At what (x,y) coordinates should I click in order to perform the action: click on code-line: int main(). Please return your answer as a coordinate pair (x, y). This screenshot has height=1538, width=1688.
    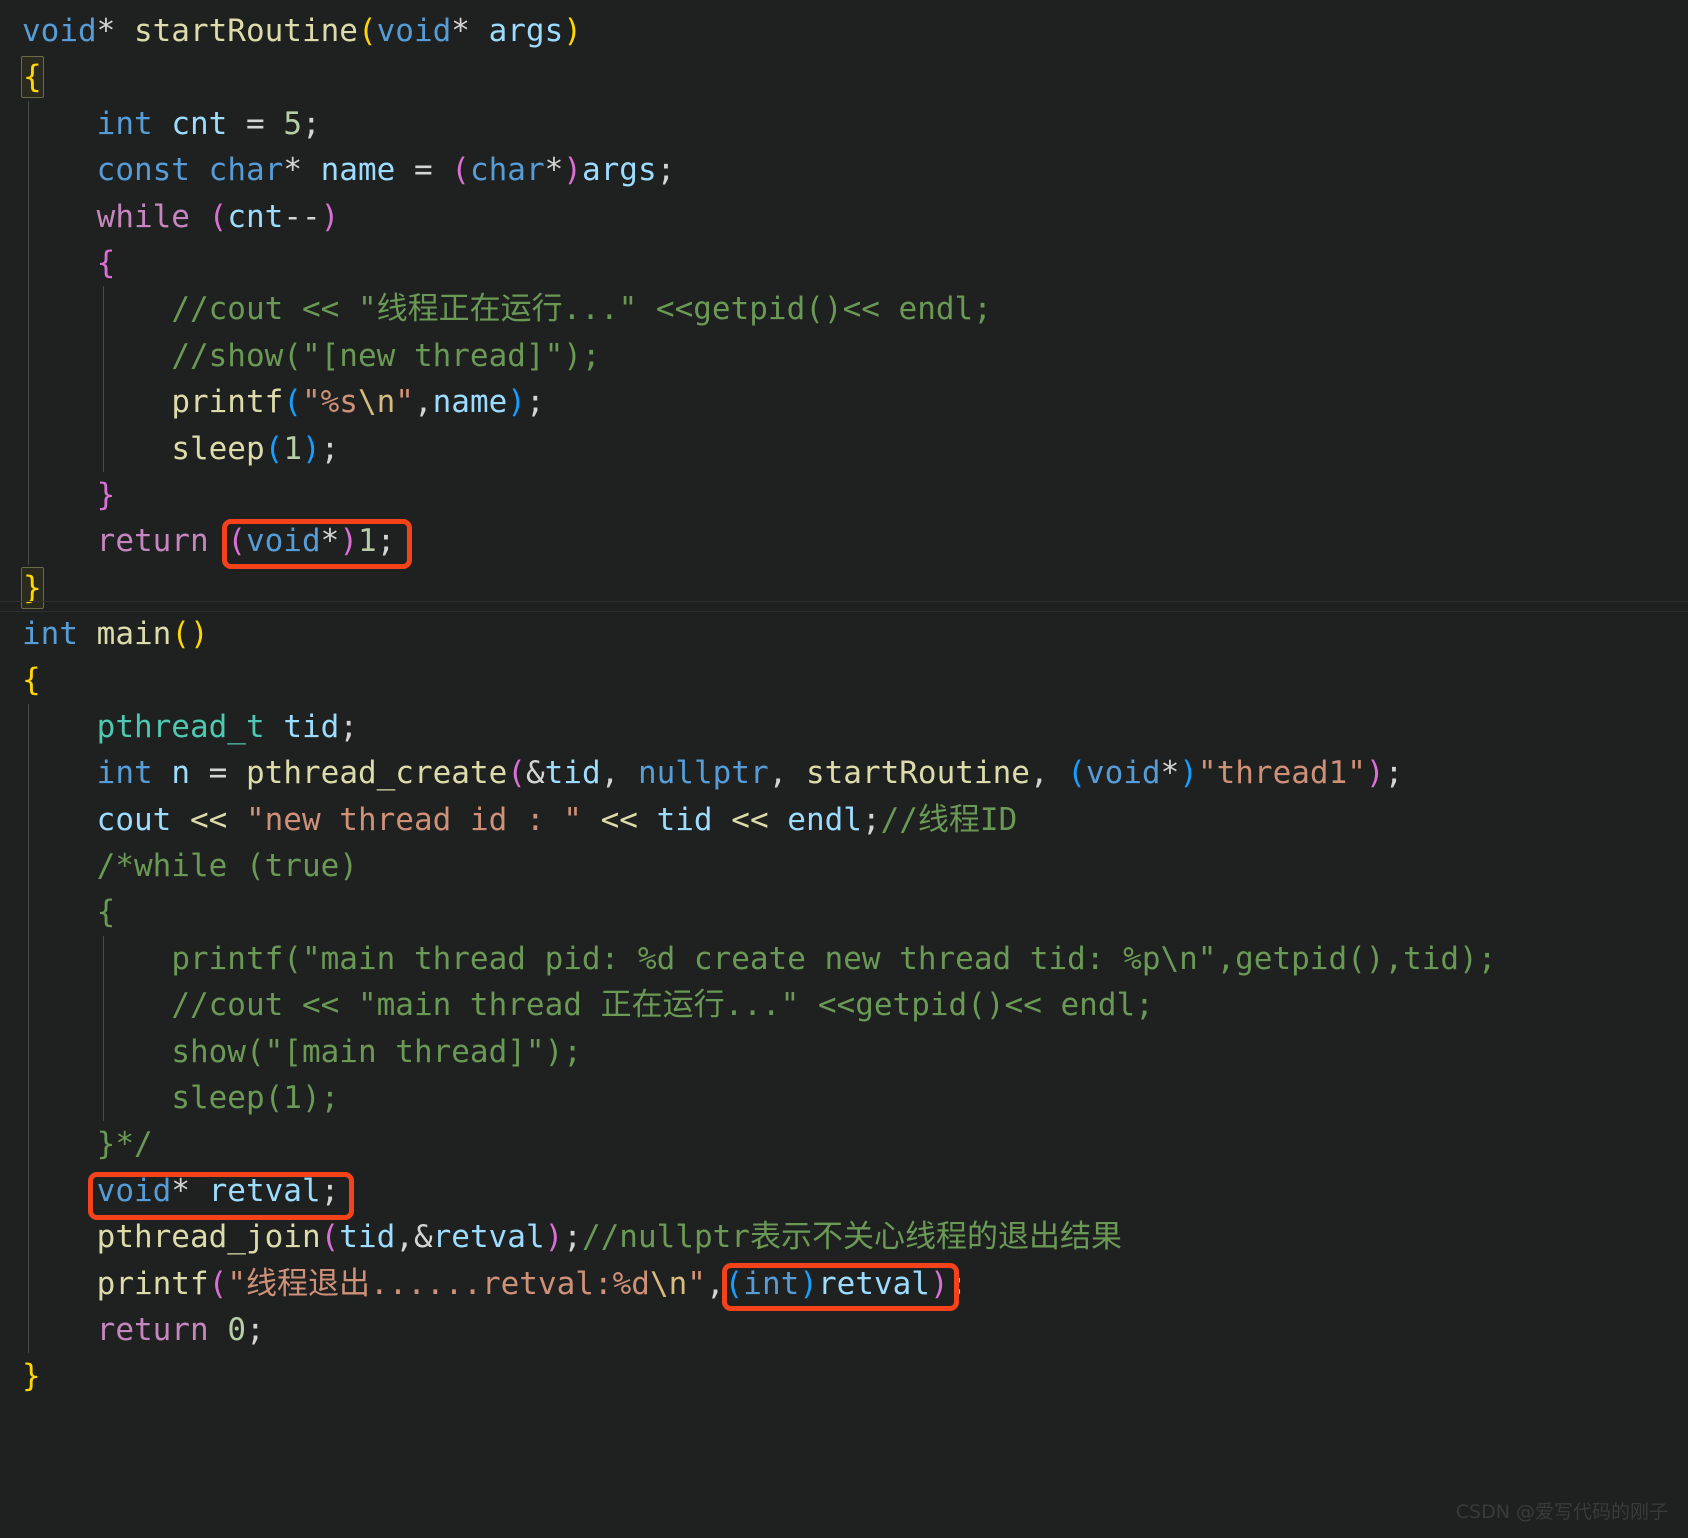
    Looking at the image, I should click on (844, 634).